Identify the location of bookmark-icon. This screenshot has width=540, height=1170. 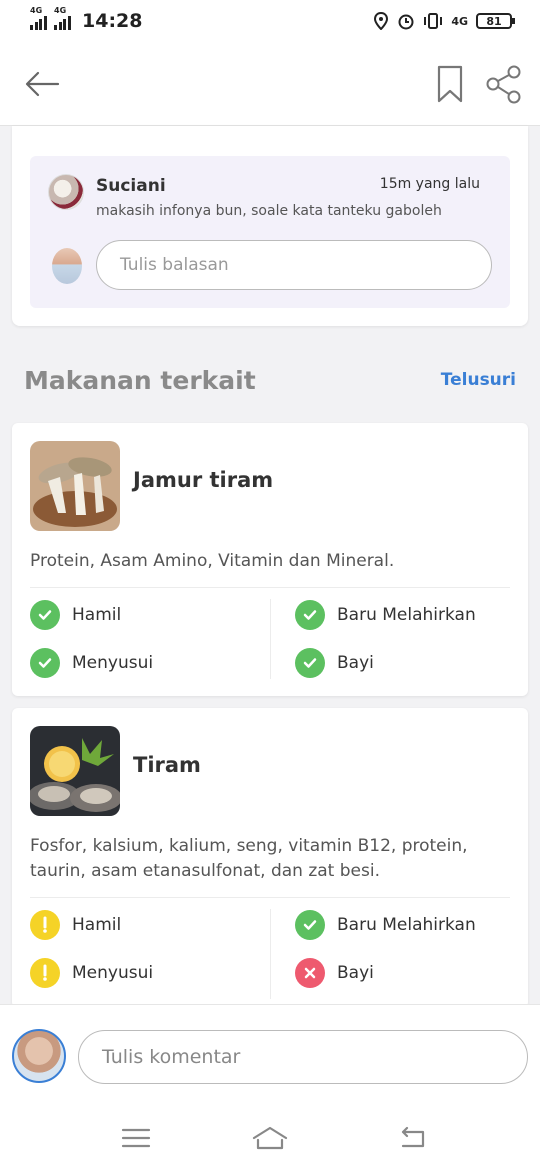
(450, 84).